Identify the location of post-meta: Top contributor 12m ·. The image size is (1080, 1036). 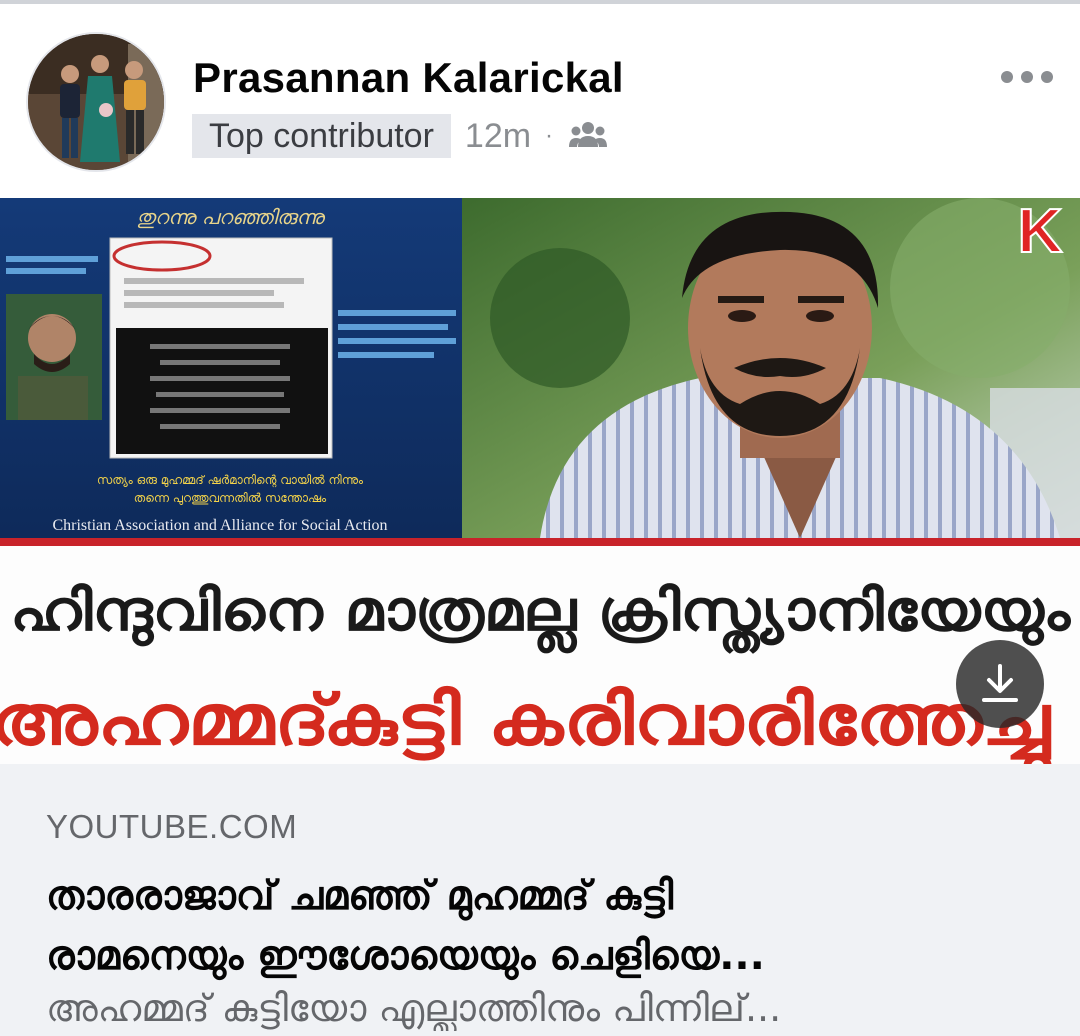
(400, 136).